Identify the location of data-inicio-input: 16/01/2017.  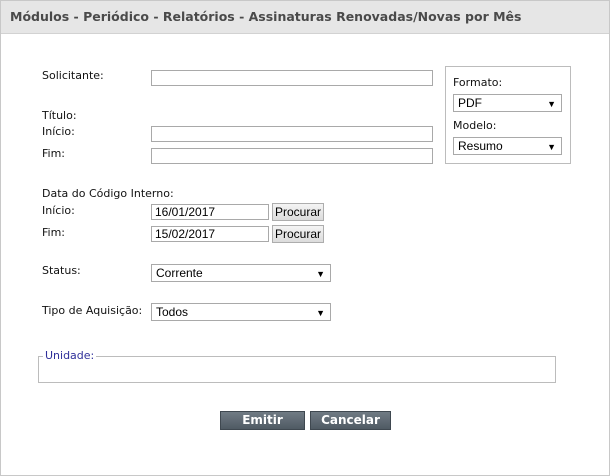
(210, 212).